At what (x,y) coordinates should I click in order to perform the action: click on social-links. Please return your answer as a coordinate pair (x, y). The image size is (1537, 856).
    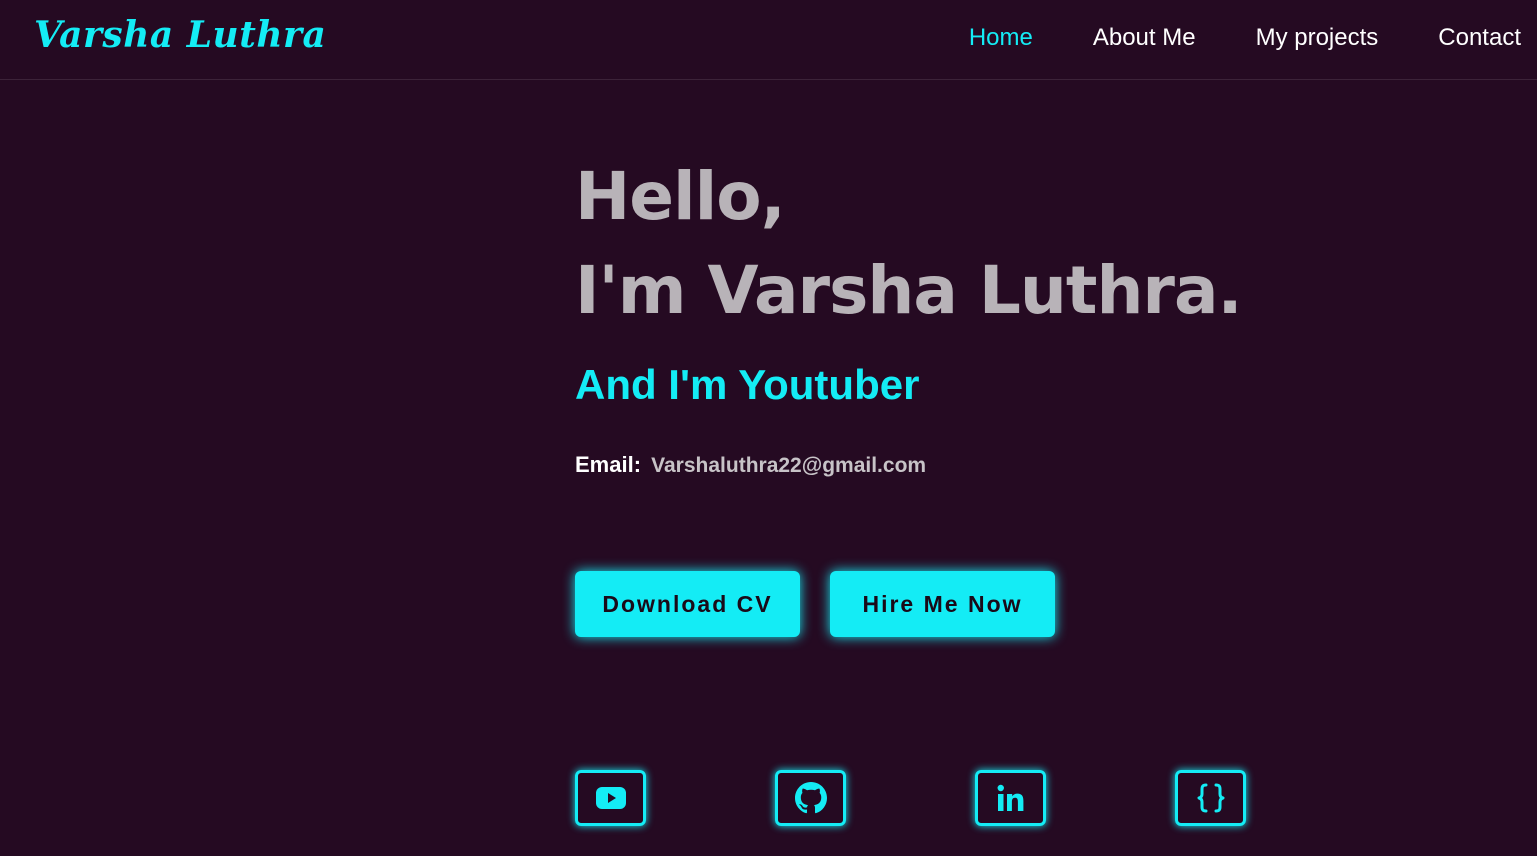
    Looking at the image, I should click on (915, 800).